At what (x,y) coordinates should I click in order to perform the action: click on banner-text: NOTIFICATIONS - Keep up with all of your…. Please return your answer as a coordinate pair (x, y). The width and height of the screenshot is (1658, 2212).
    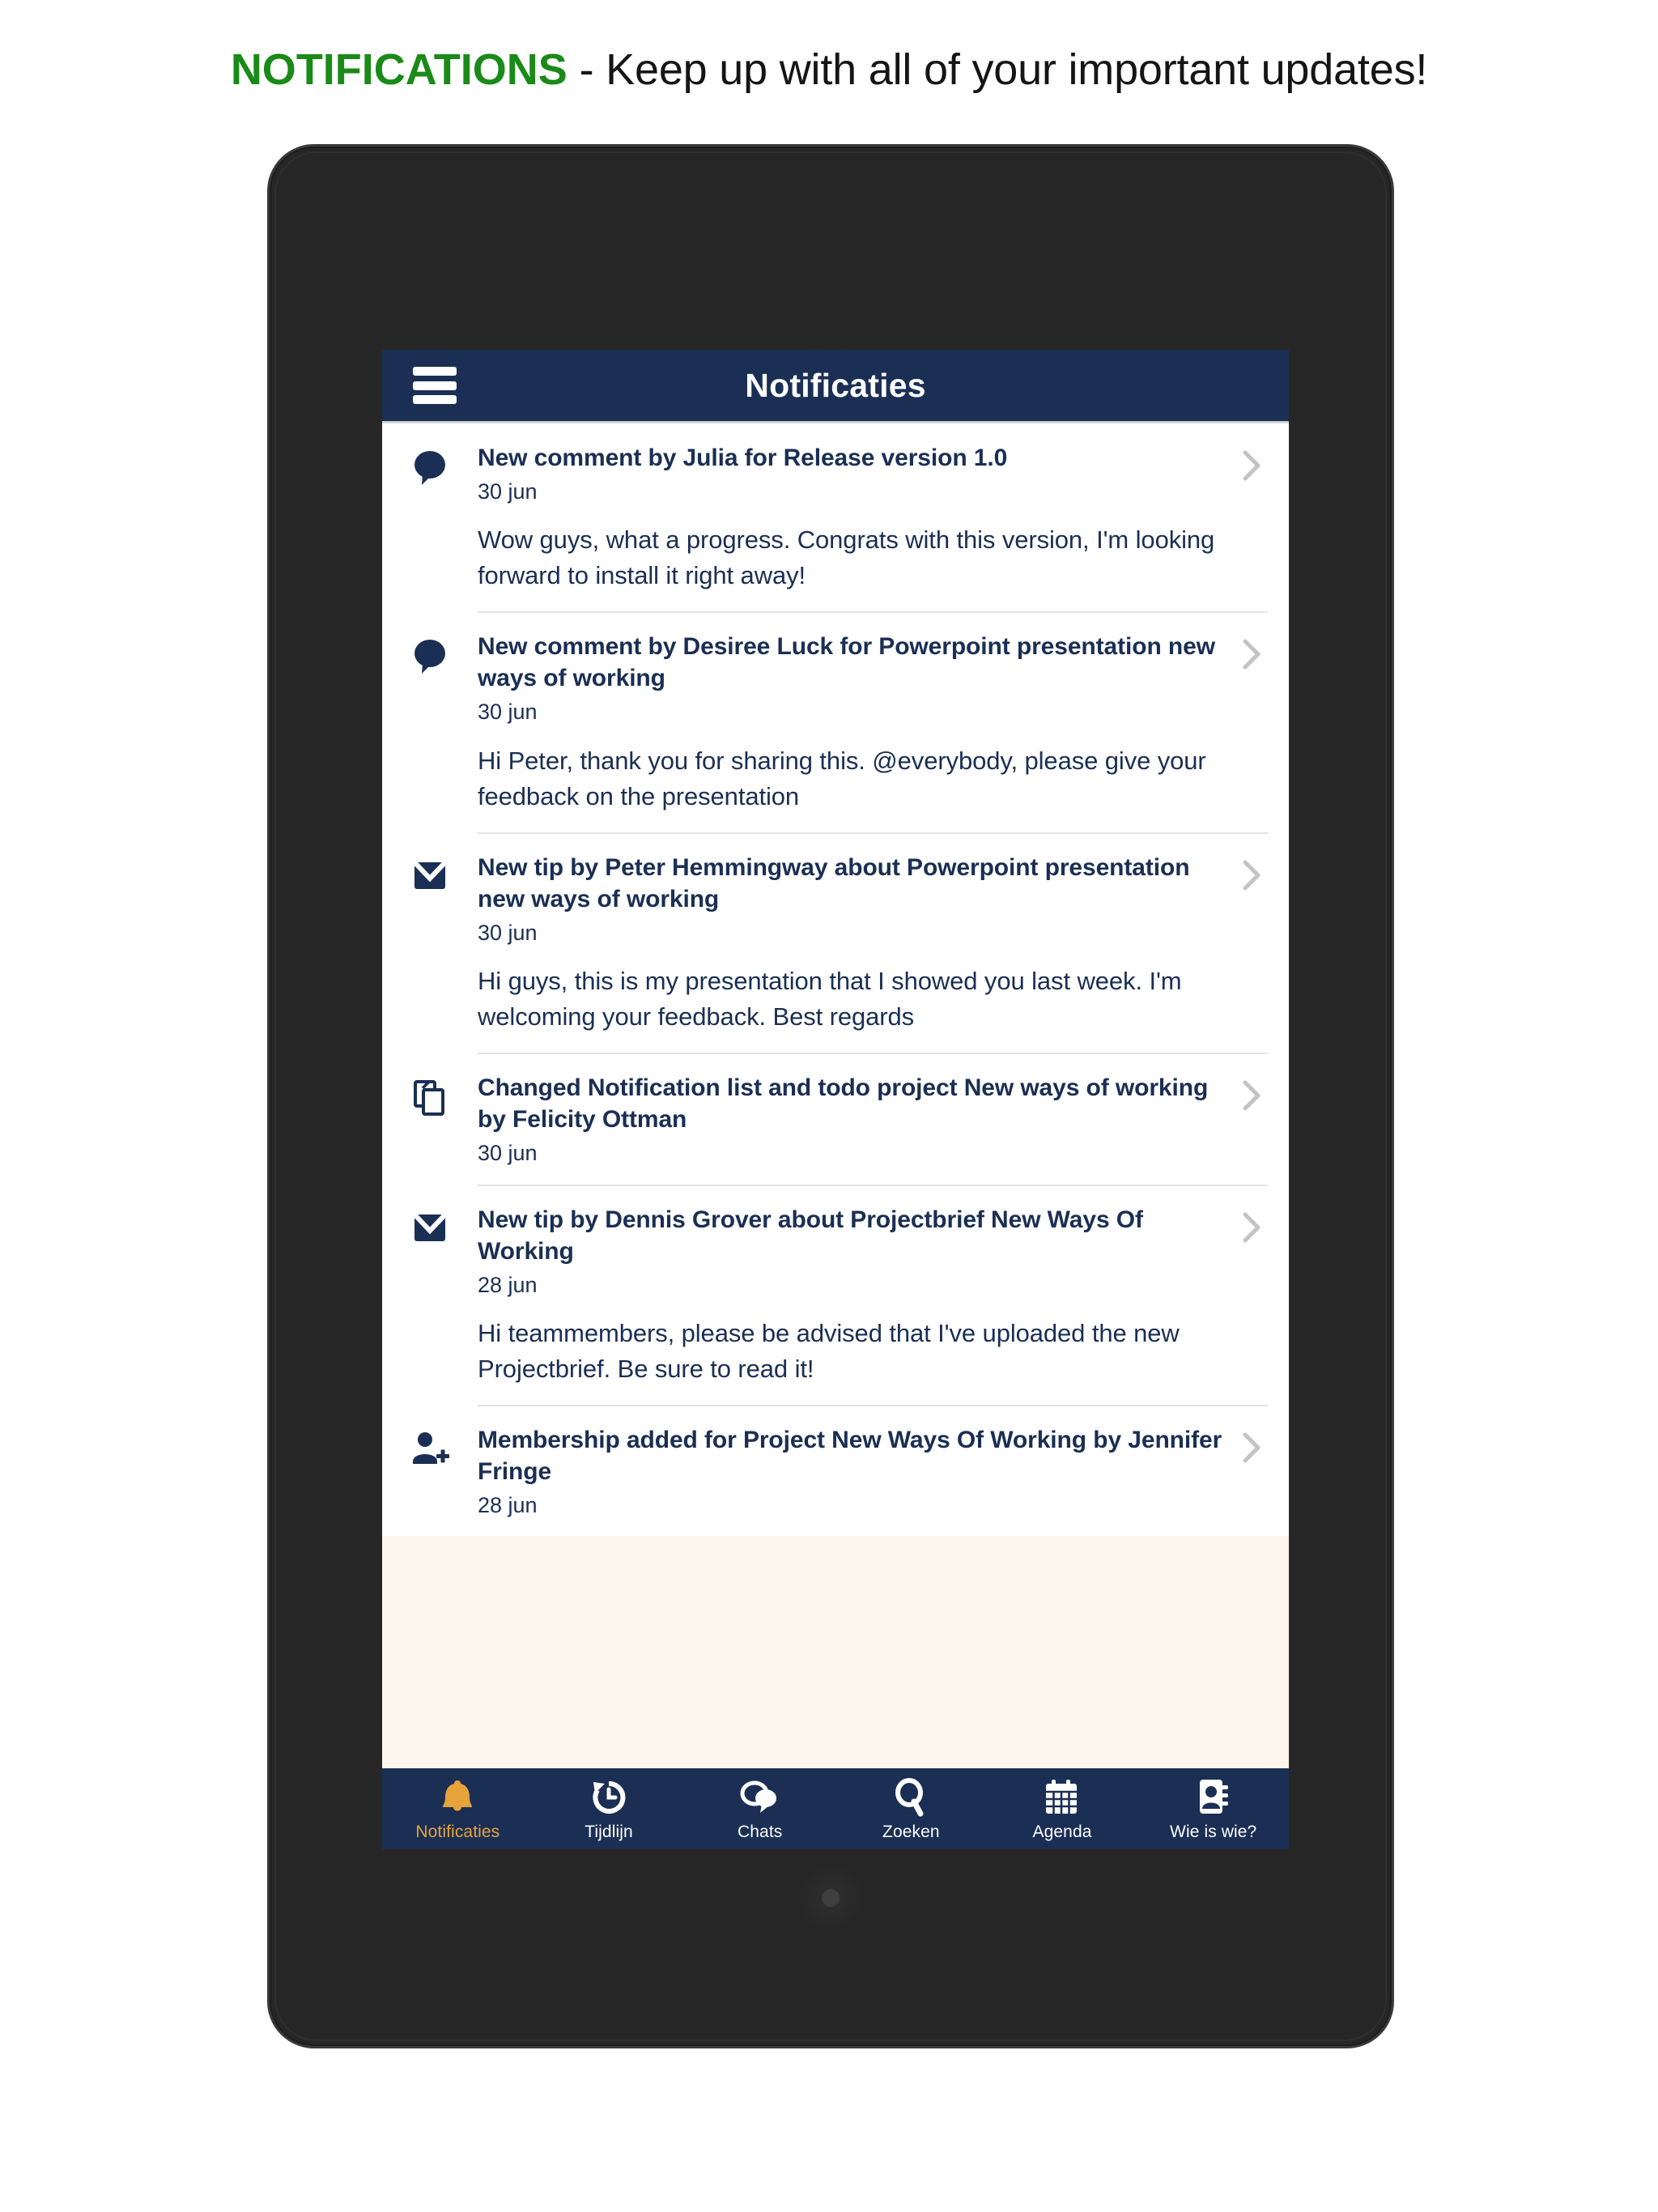
    Looking at the image, I should click on (829, 70).